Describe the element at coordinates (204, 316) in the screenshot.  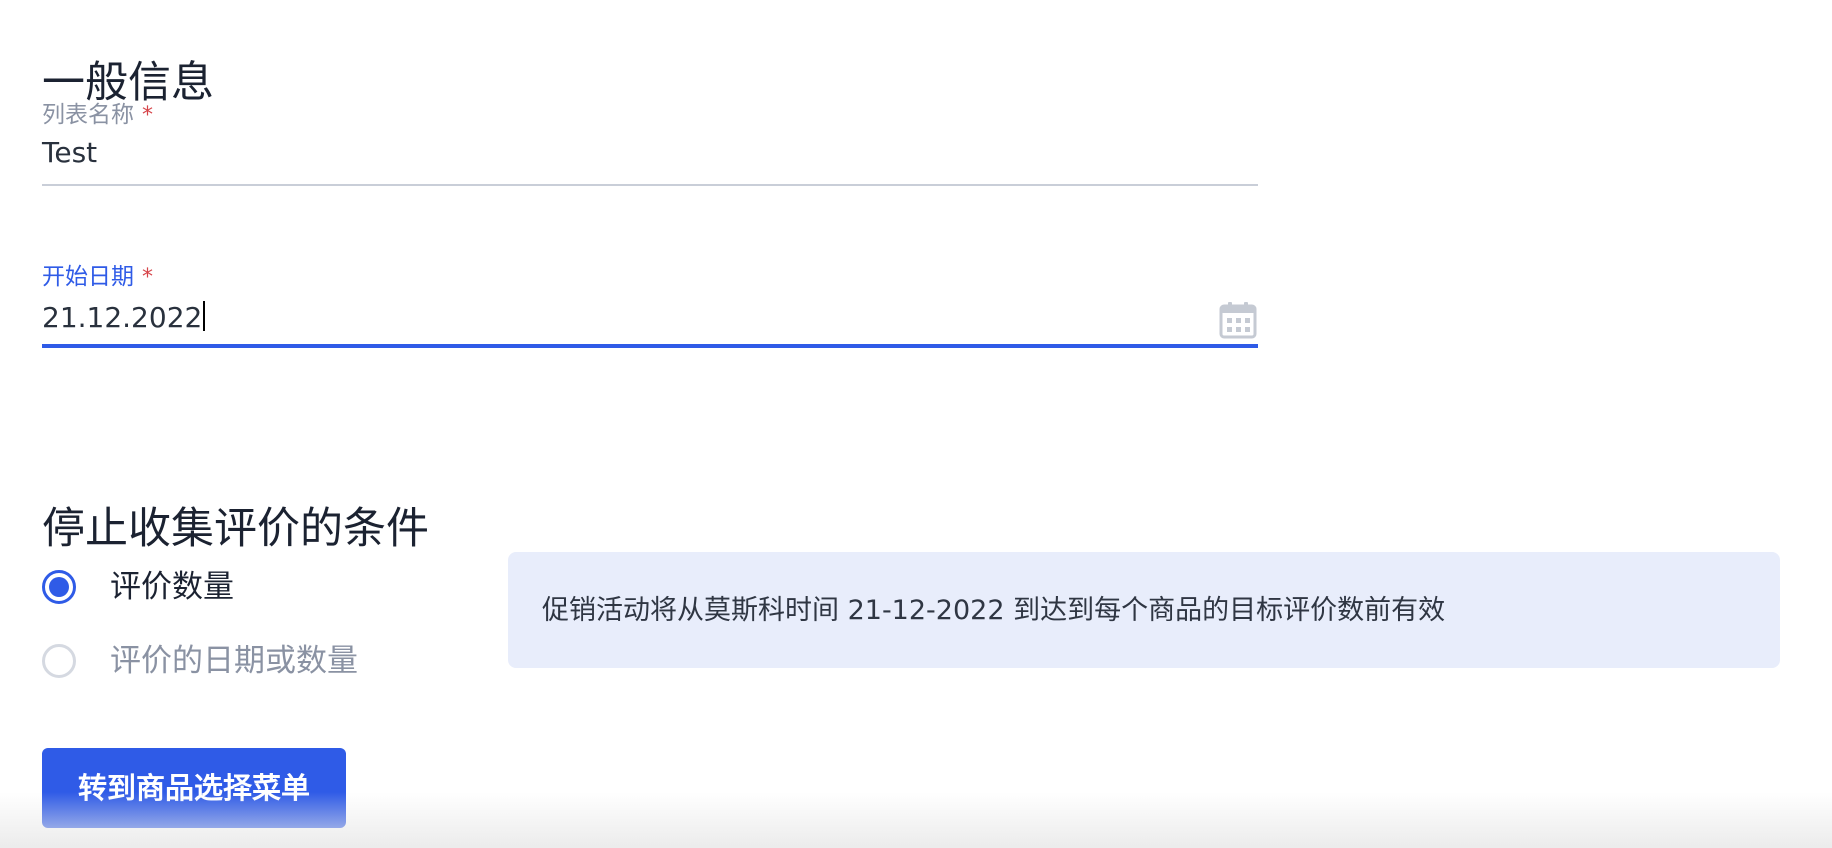
I see `text-cursor` at that location.